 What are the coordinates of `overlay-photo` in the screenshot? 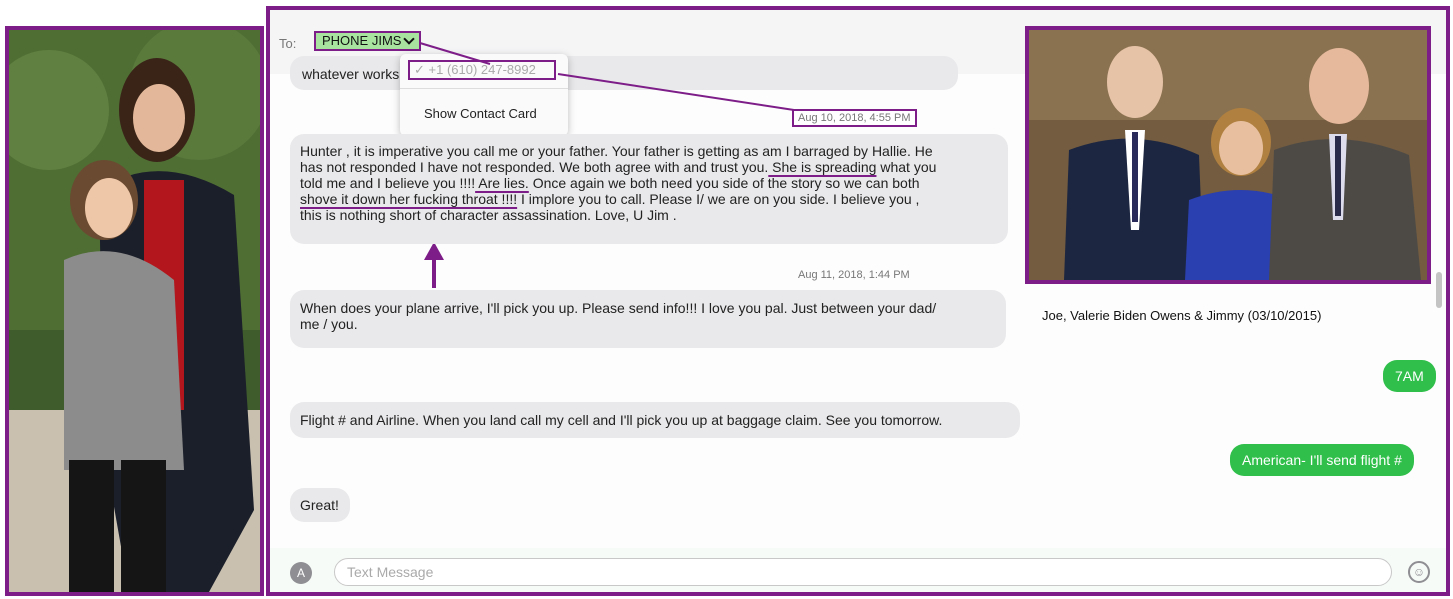 It's located at (1228, 155).